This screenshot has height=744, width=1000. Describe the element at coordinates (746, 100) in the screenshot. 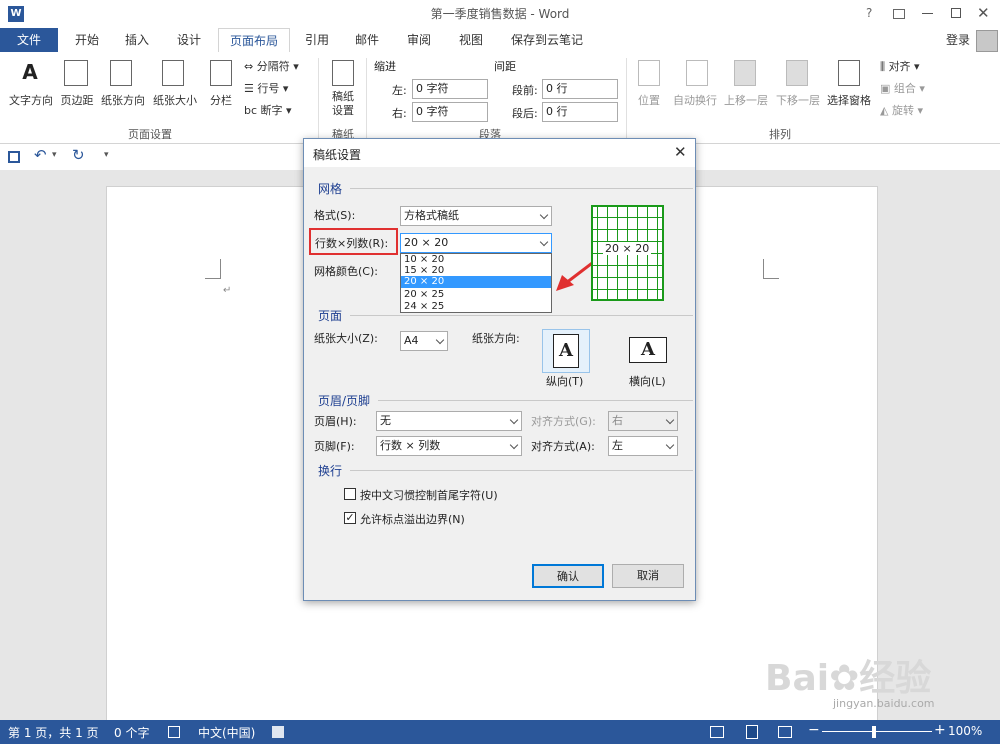

I see `bring-forward-button: 上移一层` at that location.